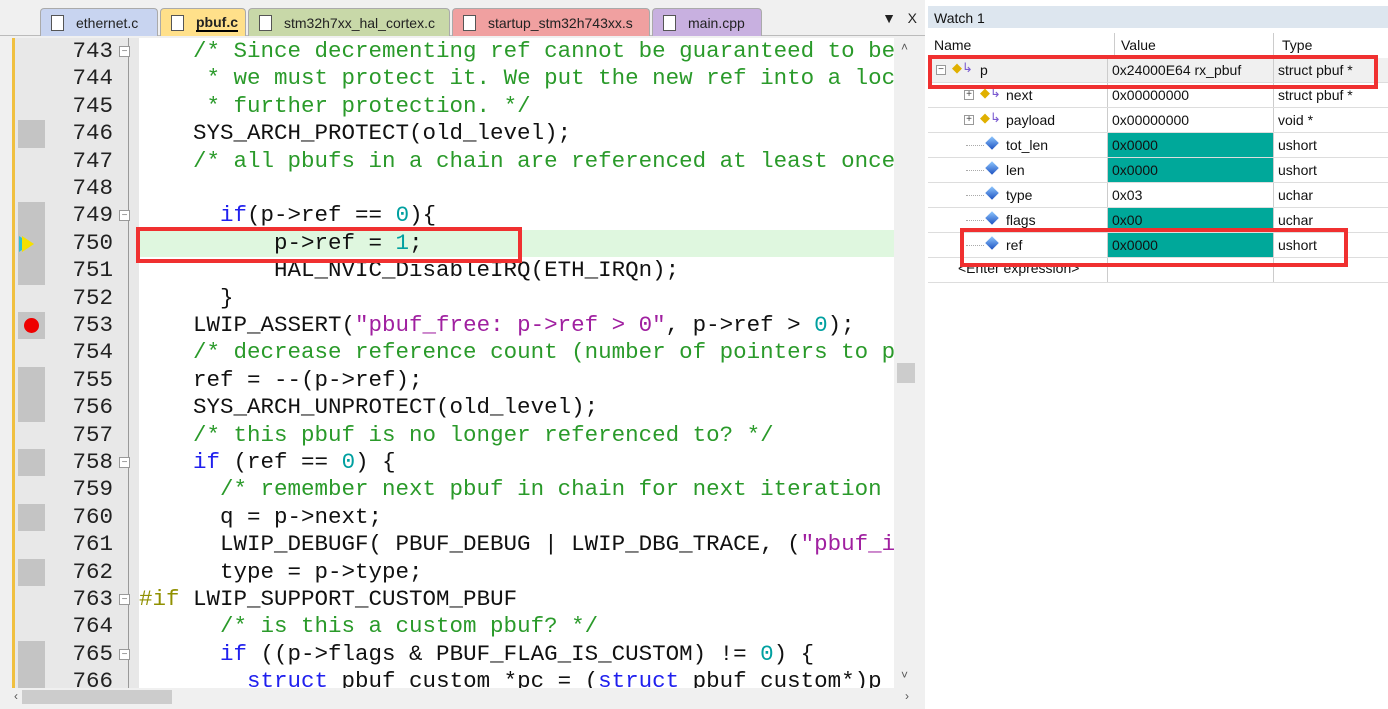  I want to click on breakpoint-icon, so click(31, 325).